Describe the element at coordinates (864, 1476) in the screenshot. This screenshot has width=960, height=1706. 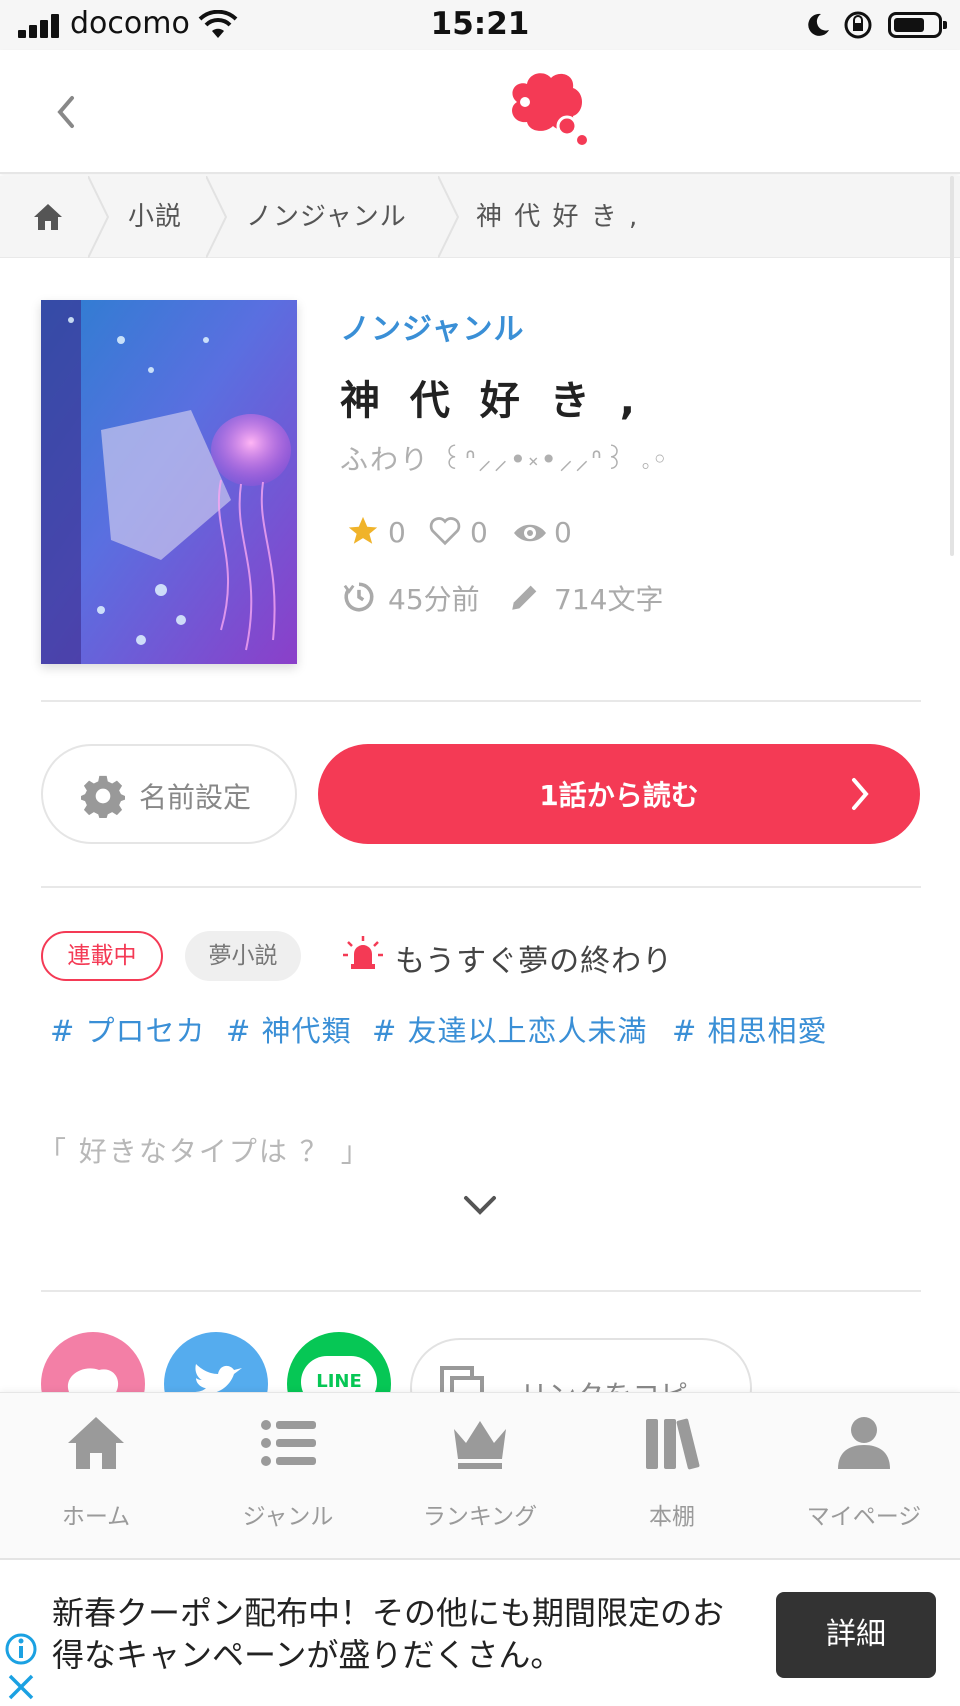
I see `tab-mypage: マイページ` at that location.